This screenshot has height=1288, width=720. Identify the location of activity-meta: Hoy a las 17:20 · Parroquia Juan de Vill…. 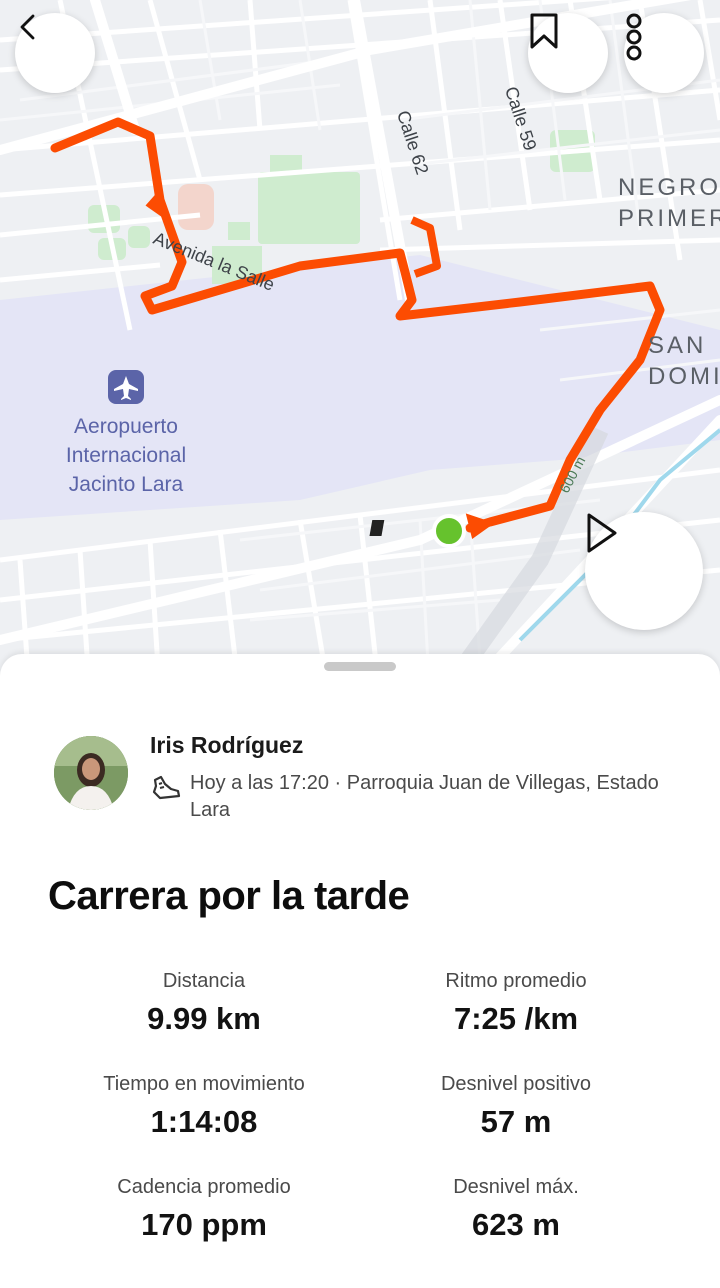
(424, 796).